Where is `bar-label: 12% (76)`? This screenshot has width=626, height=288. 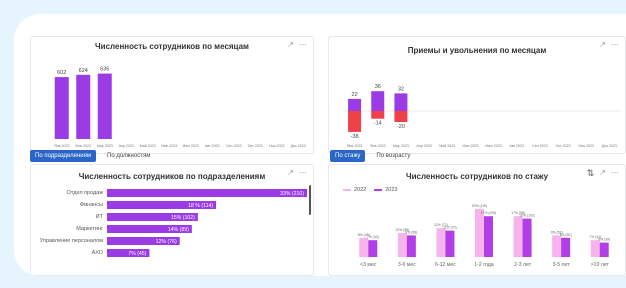
bar-label: 12% (76) is located at coordinates (166, 242).